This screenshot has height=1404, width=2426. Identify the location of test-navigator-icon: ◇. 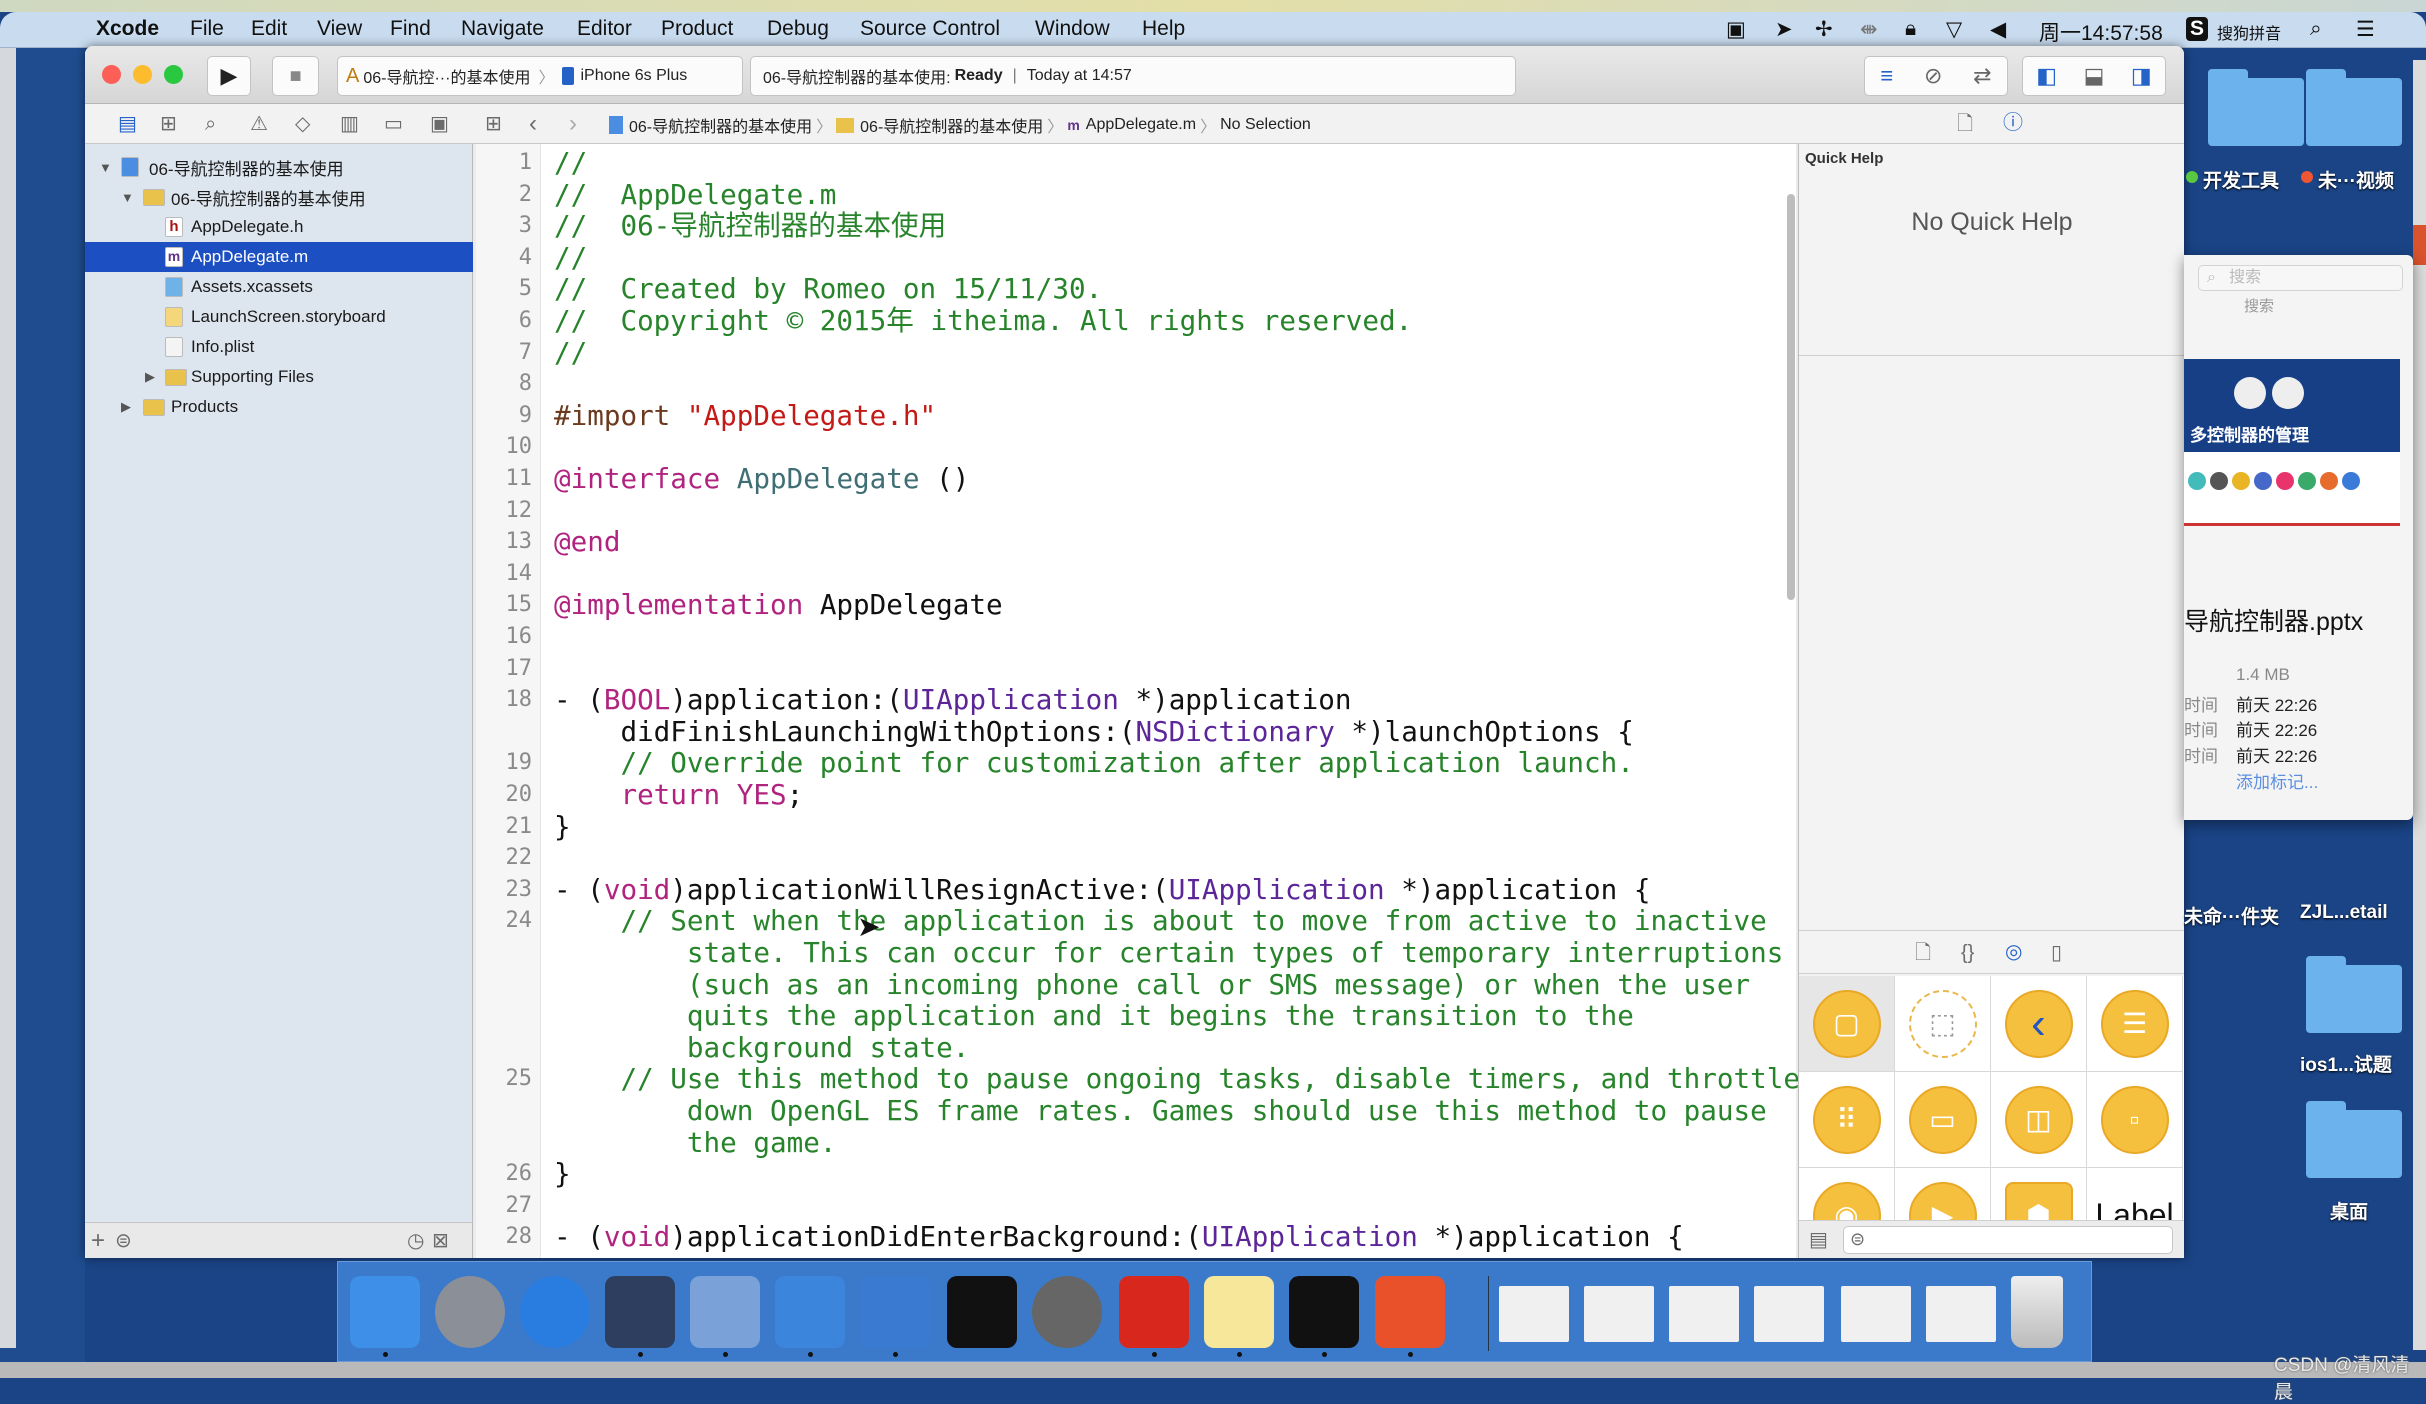
(302, 124).